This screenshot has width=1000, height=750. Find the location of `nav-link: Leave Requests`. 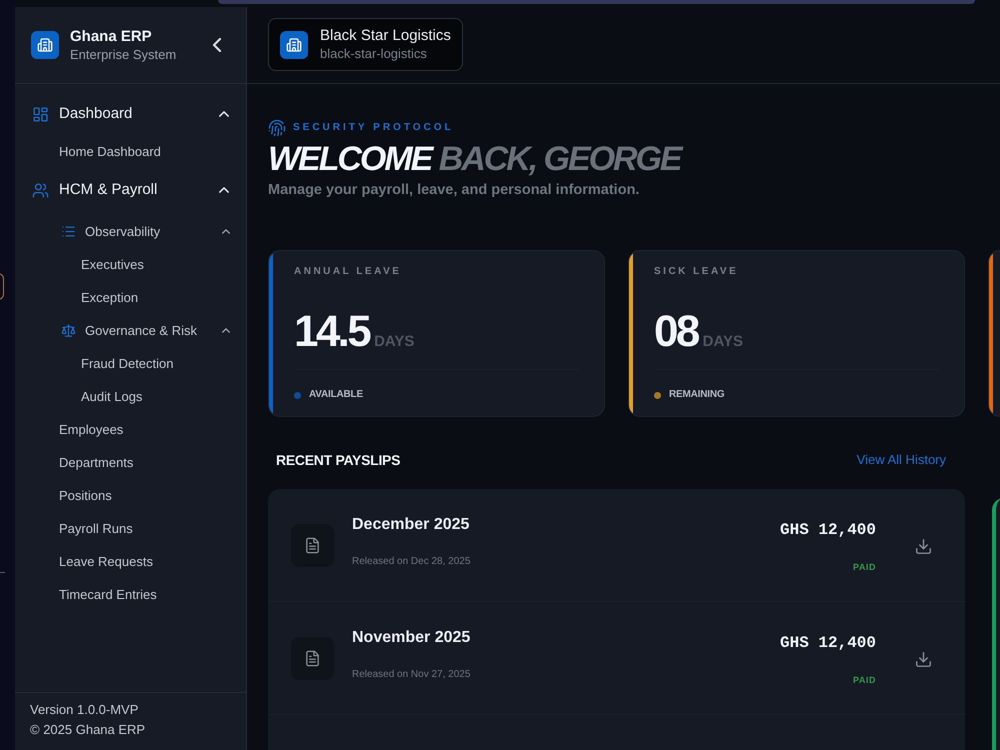

nav-link: Leave Requests is located at coordinates (130, 561).